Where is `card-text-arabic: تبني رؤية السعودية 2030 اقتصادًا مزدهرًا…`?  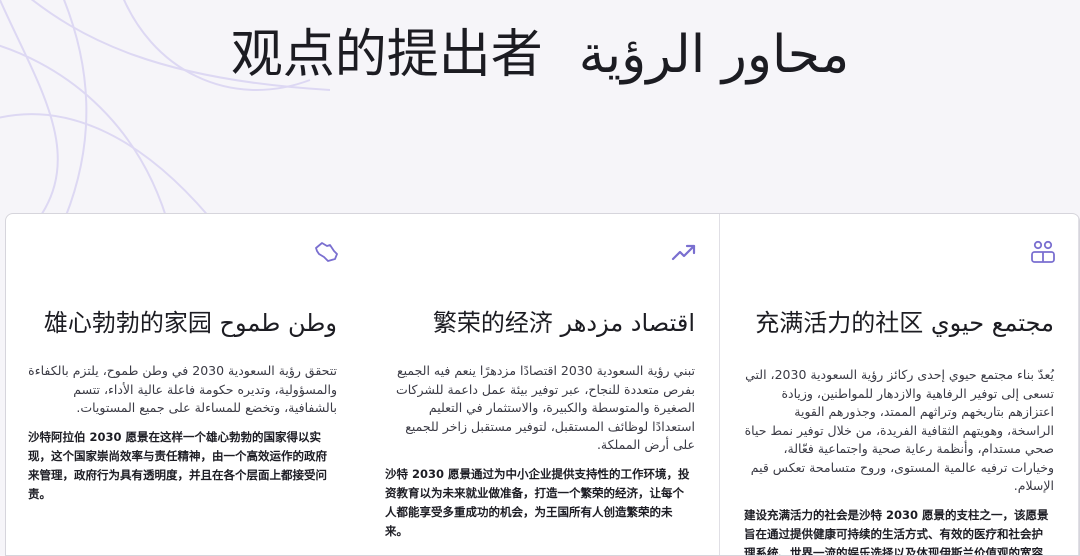
card-text-arabic: تبني رؤية السعودية 2030 اقتصادًا مزدهرًا… is located at coordinates (545, 407).